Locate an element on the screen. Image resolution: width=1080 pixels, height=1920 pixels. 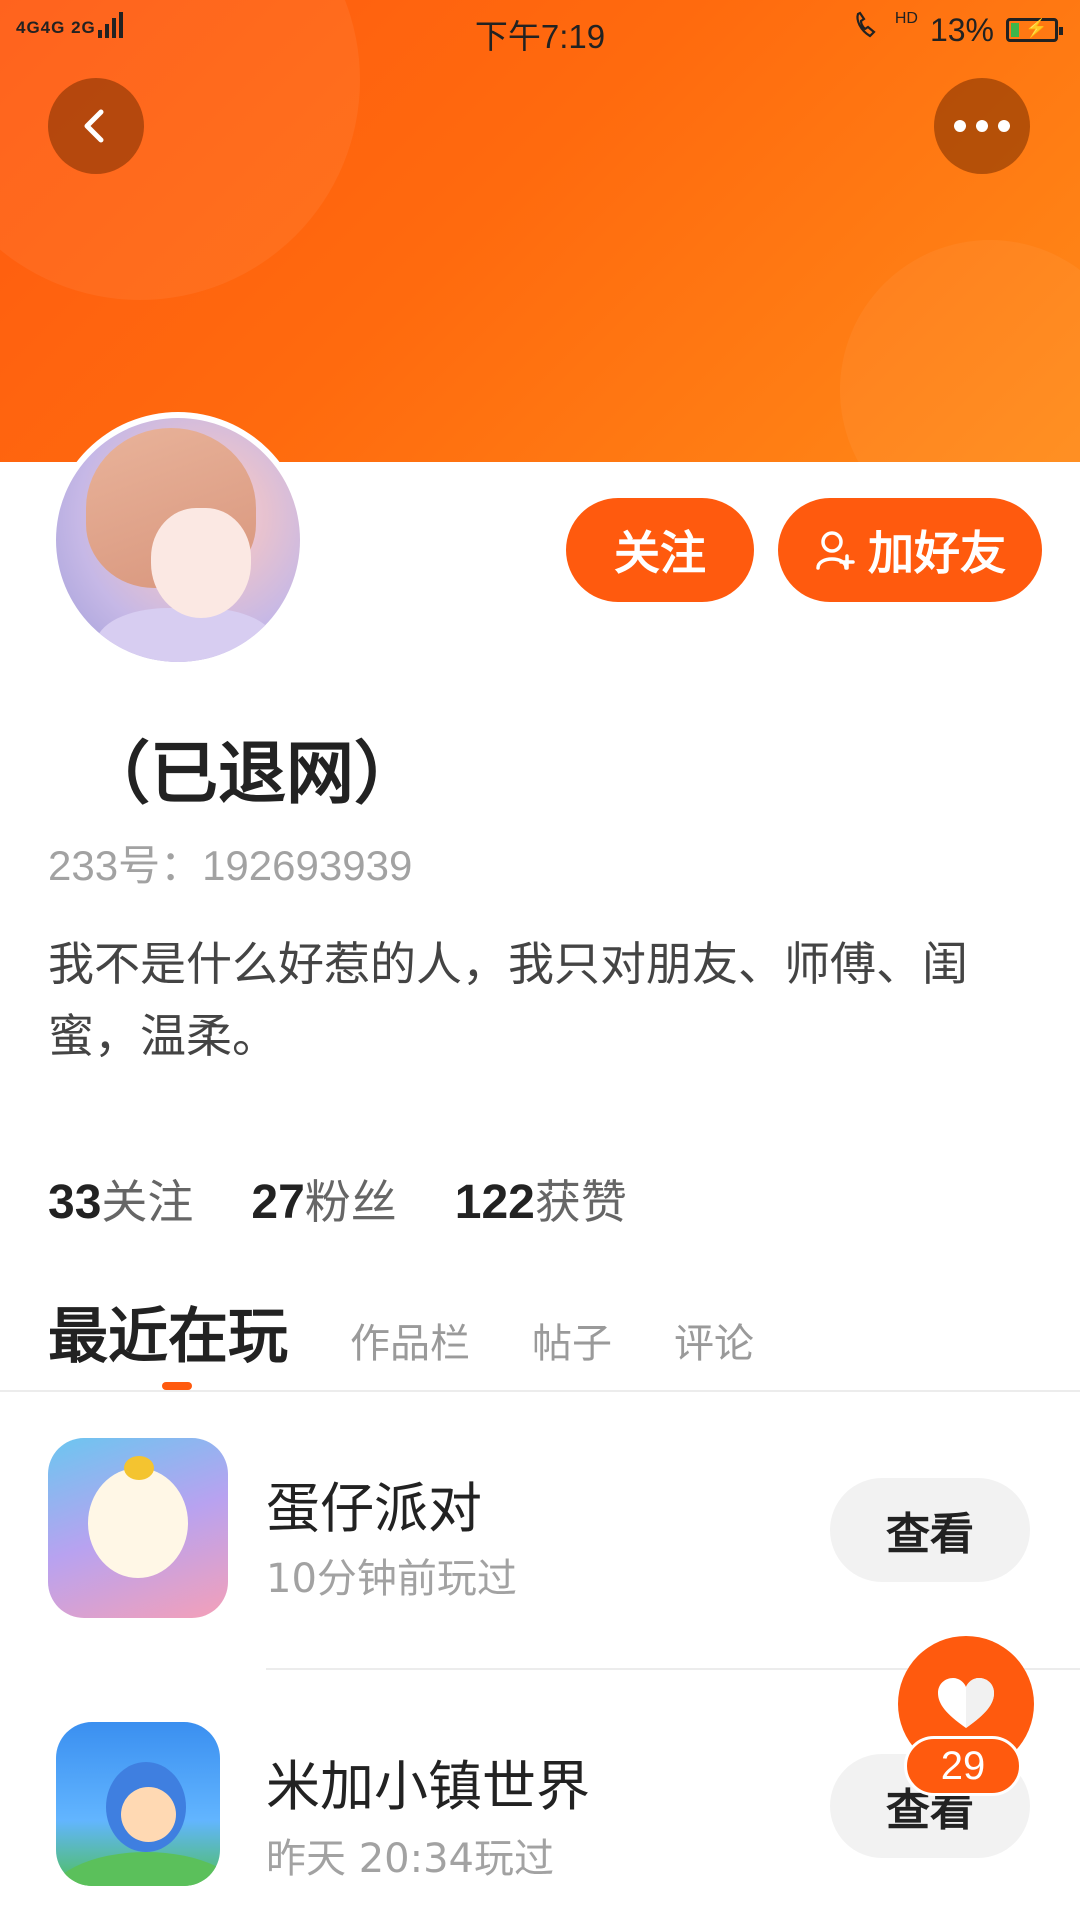
view-button: 查看 is located at coordinates (930, 1530).